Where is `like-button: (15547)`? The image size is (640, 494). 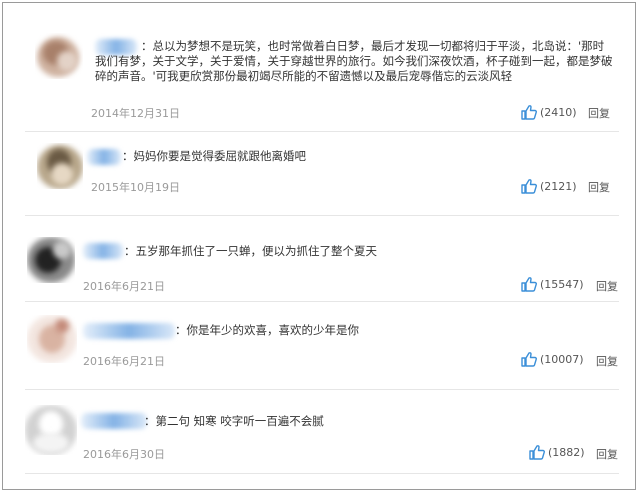 like-button: (15547) is located at coordinates (552, 284).